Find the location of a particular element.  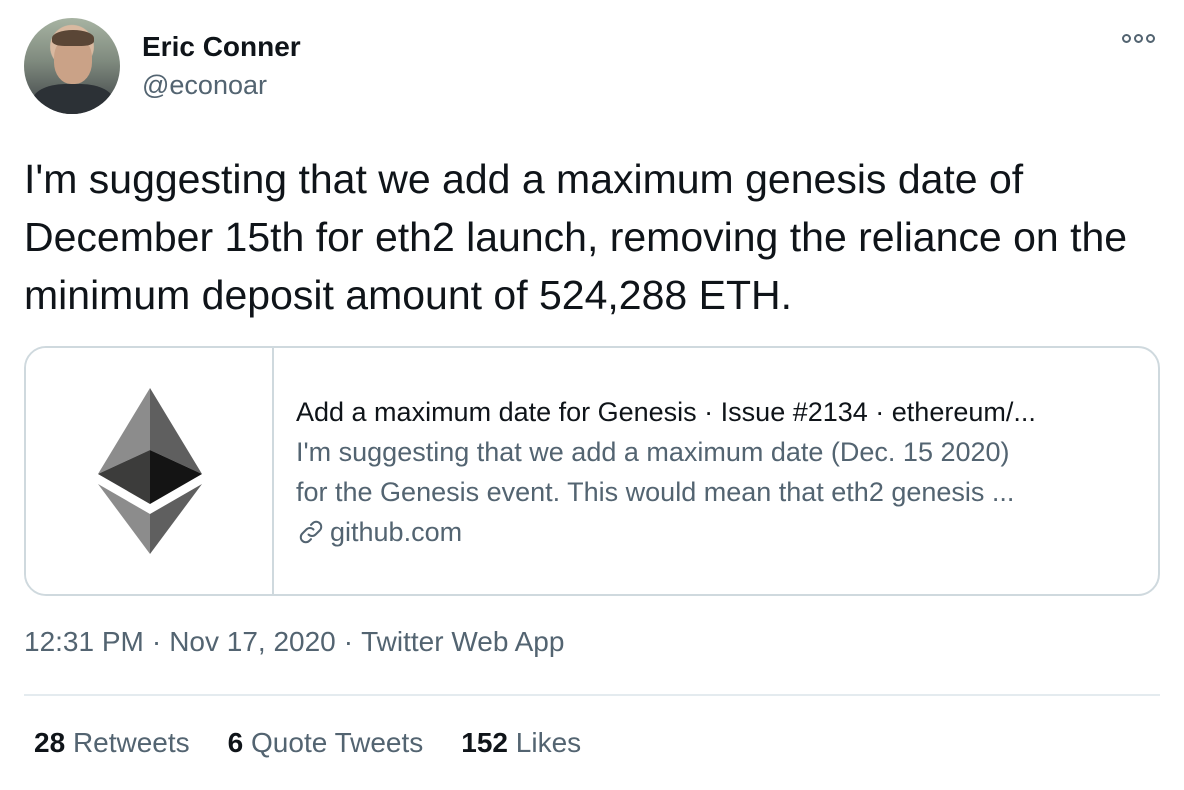

card-domain: github.com is located at coordinates (715, 532).